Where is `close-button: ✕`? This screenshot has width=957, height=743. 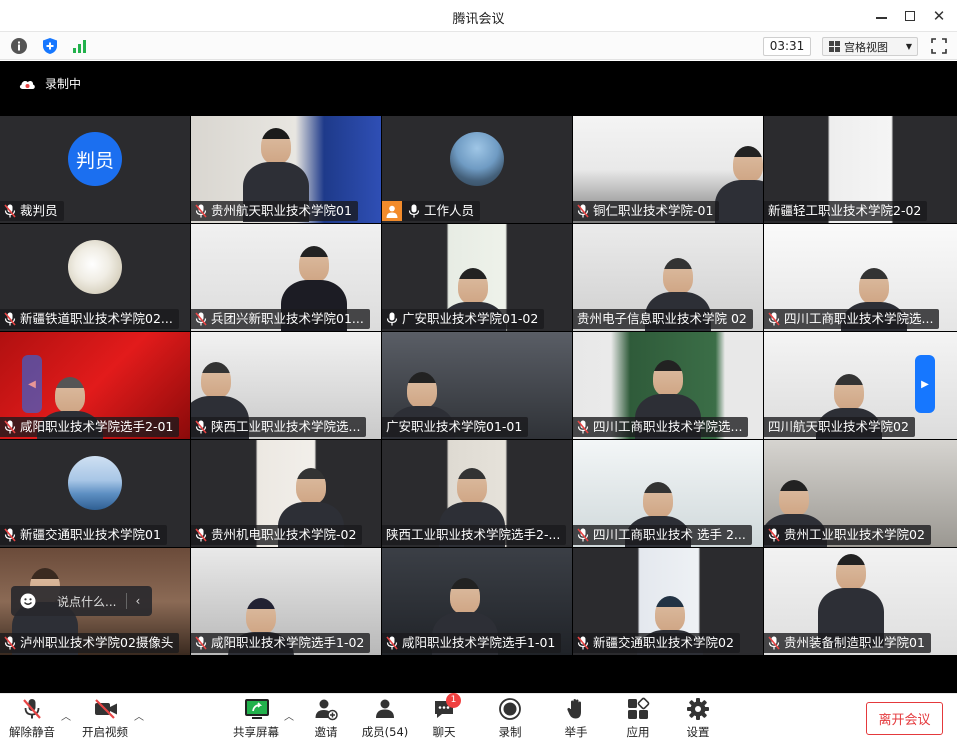
close-button: ✕ is located at coordinates (939, 16).